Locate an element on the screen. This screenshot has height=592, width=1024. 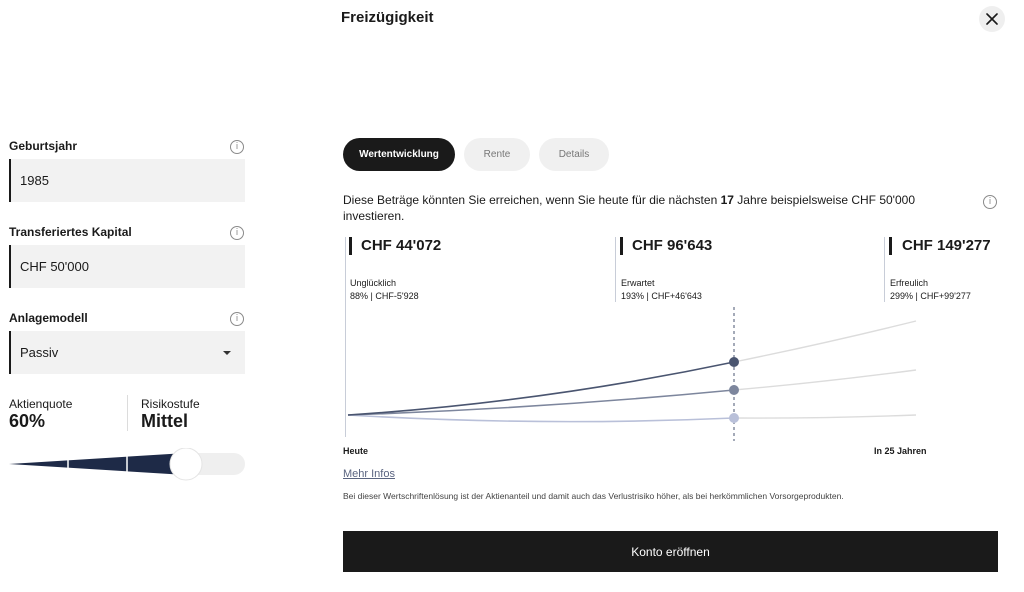
scenario-low-value: CHF 44'072 is located at coordinates (401, 245).